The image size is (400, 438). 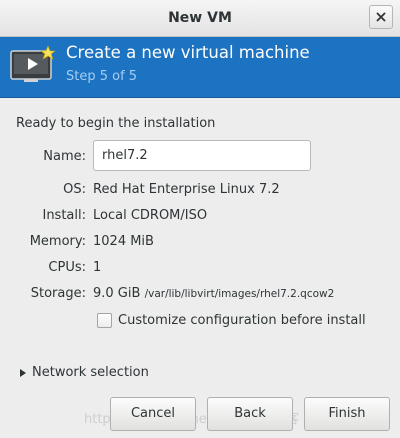 I want to click on virtual-machine-icon, so click(x=33, y=63).